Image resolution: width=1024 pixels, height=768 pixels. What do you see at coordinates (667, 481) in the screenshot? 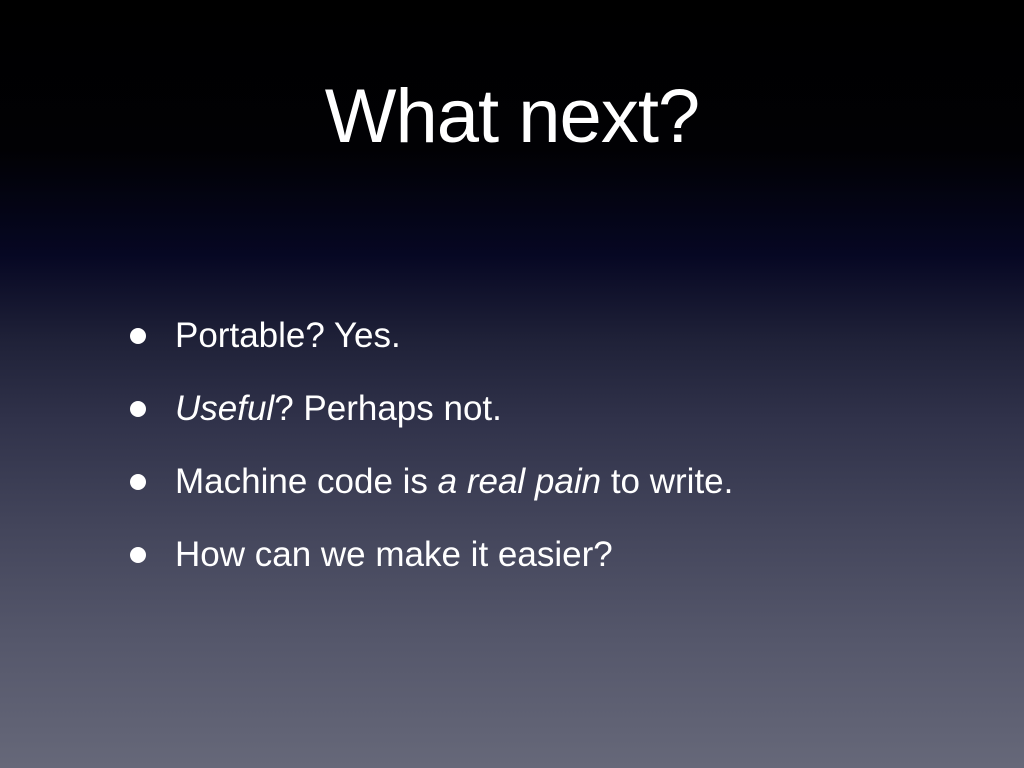
I see `bullet-text: to write.` at bounding box center [667, 481].